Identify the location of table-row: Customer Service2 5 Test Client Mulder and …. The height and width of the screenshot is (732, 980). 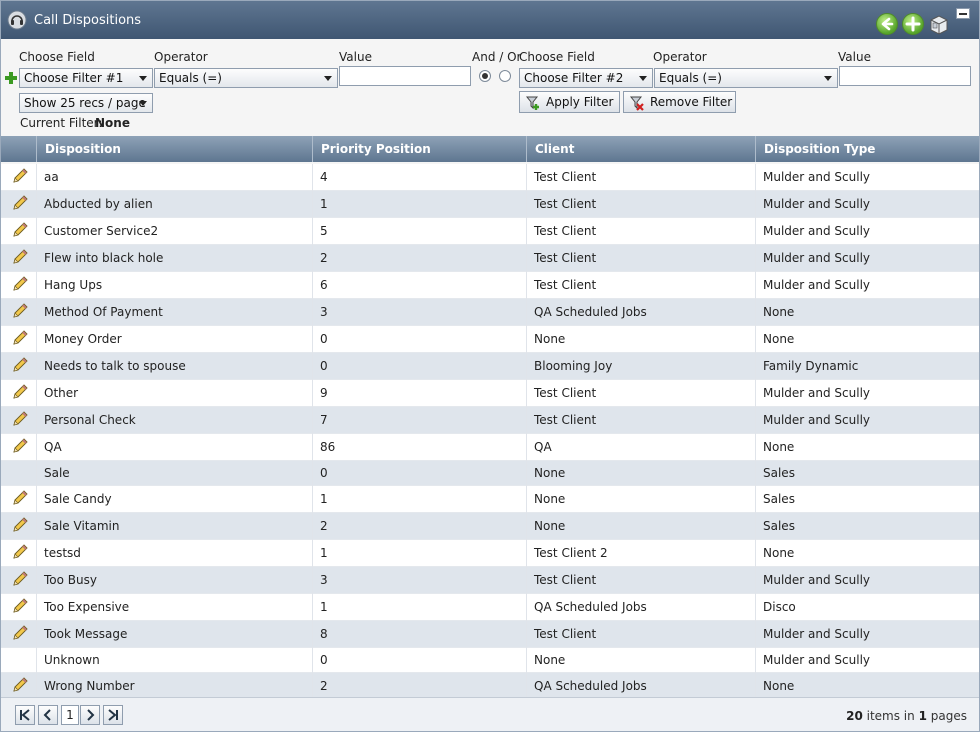
(490, 231).